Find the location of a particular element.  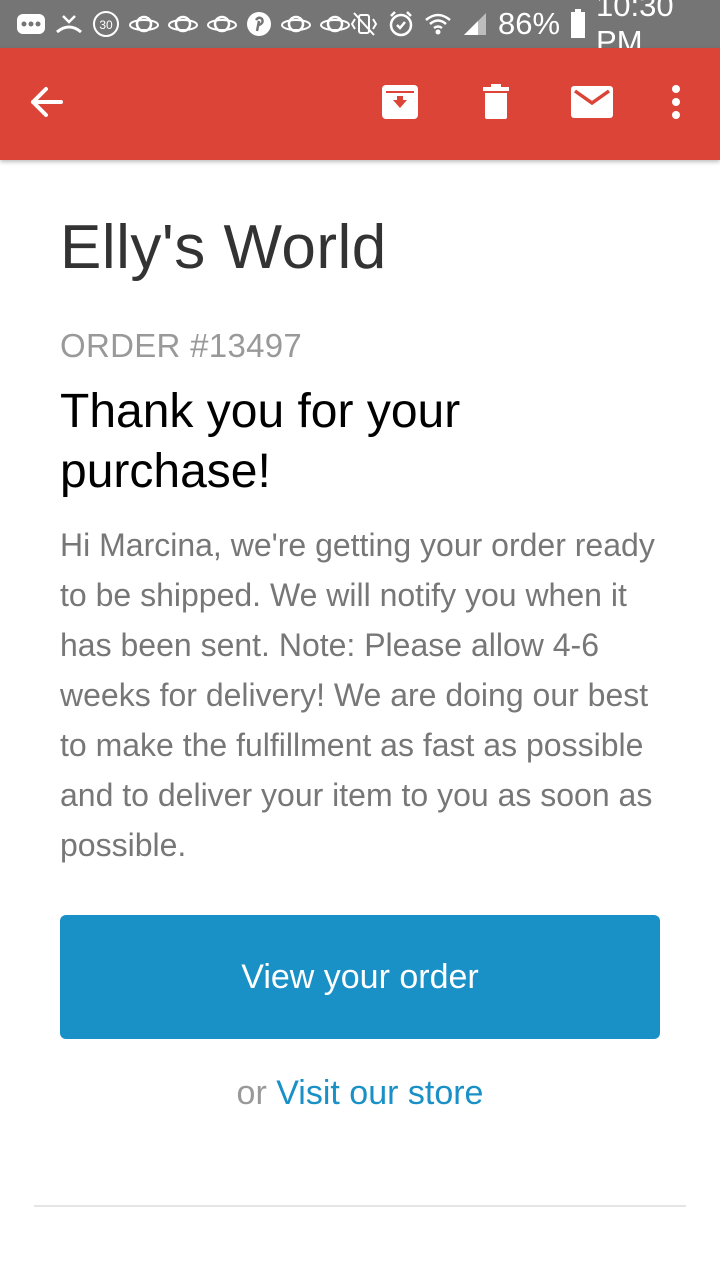

pinterest-icon is located at coordinates (259, 24).